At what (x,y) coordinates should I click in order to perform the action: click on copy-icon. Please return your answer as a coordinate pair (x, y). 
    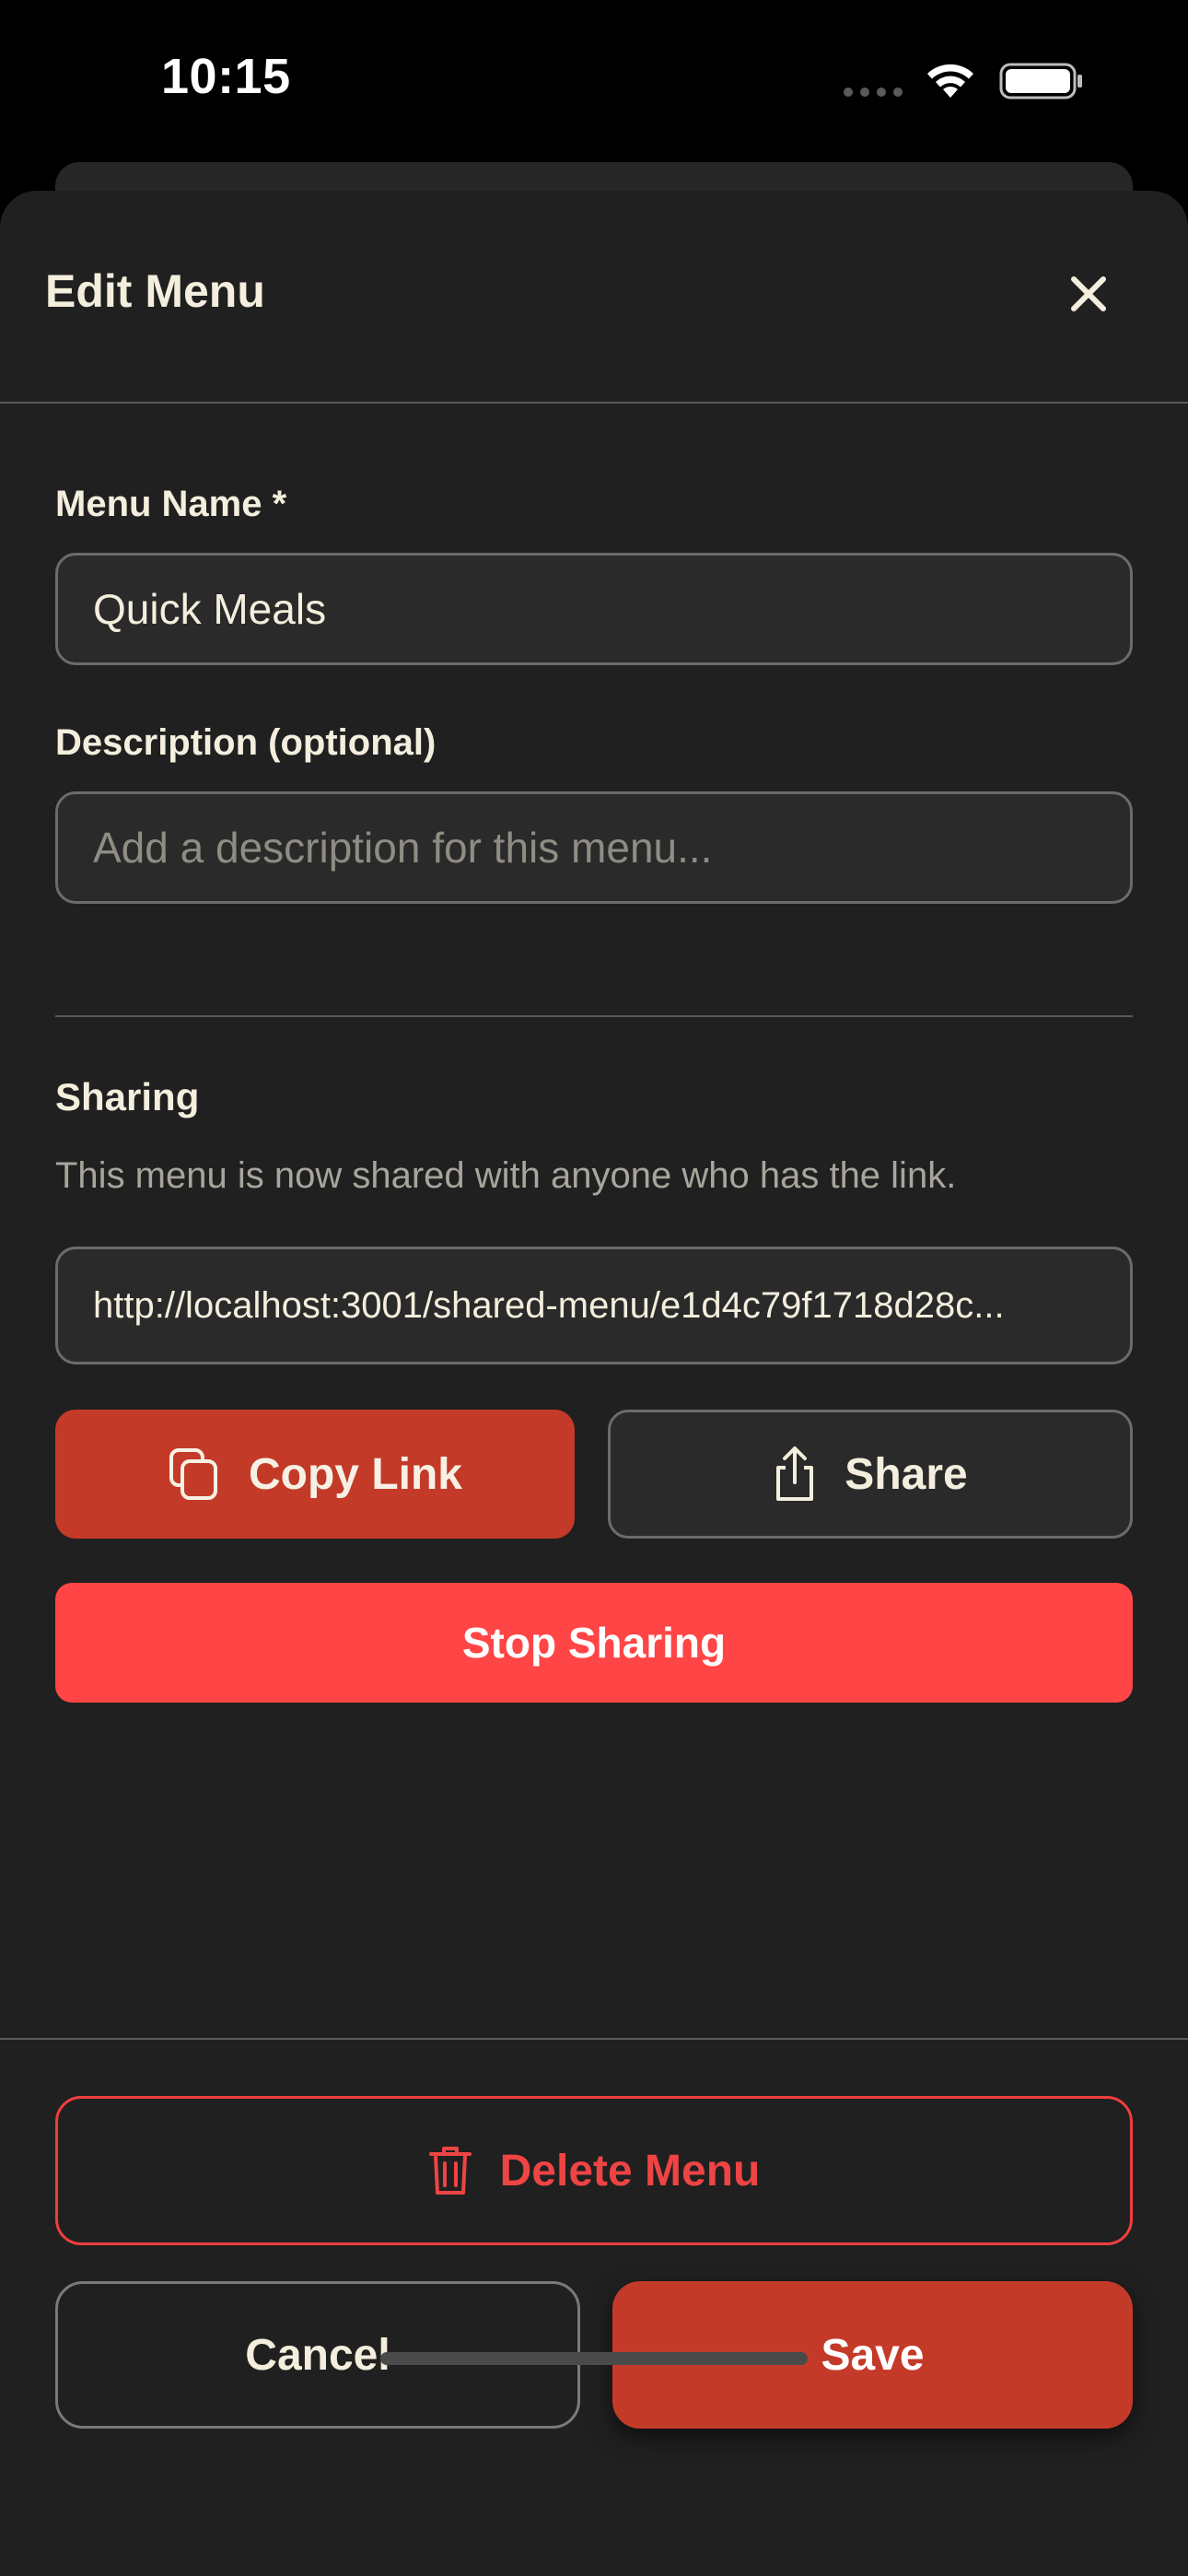
    Looking at the image, I should click on (194, 1474).